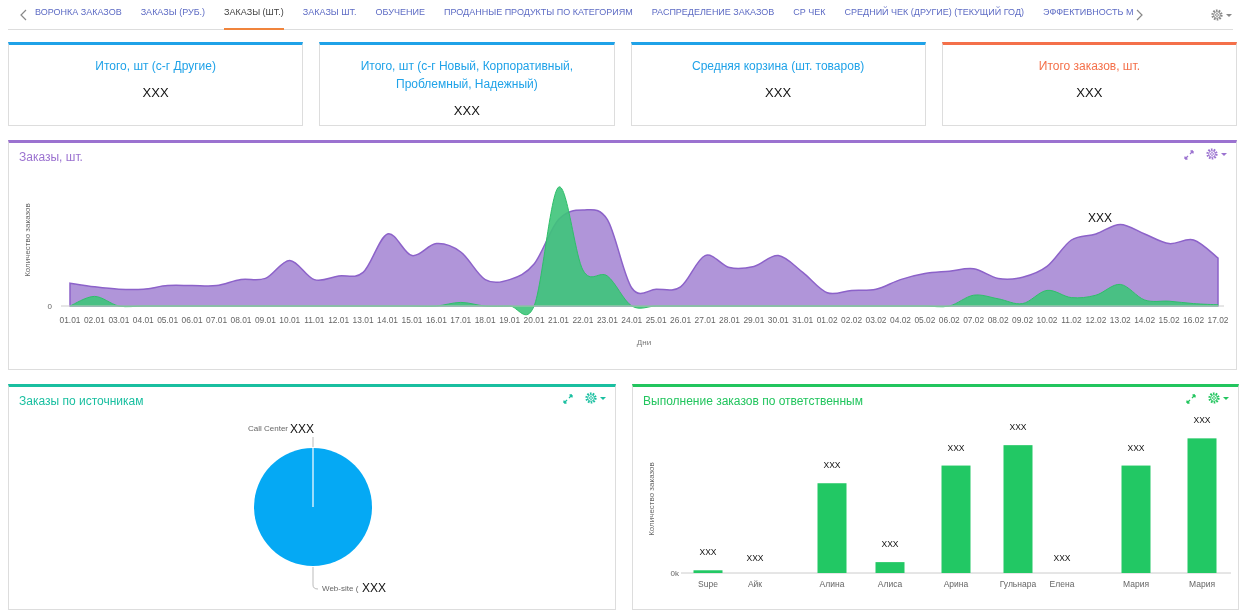  I want to click on axis-tick-label: 09.01, so click(265, 320).